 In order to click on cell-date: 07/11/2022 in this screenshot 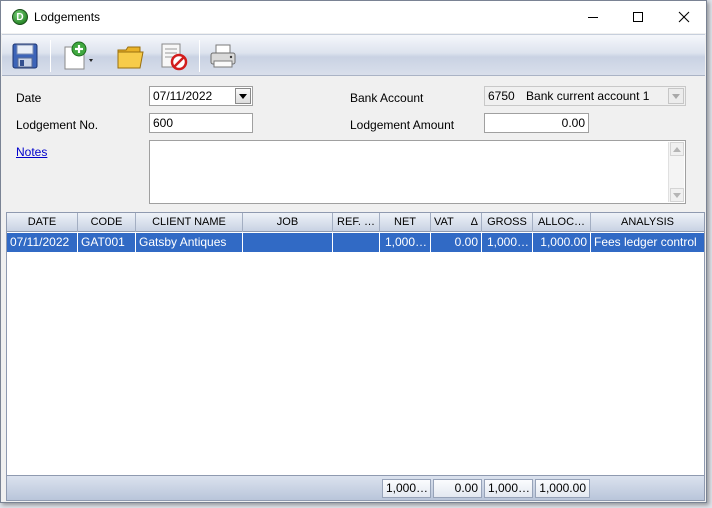, I will do `click(42, 242)`.